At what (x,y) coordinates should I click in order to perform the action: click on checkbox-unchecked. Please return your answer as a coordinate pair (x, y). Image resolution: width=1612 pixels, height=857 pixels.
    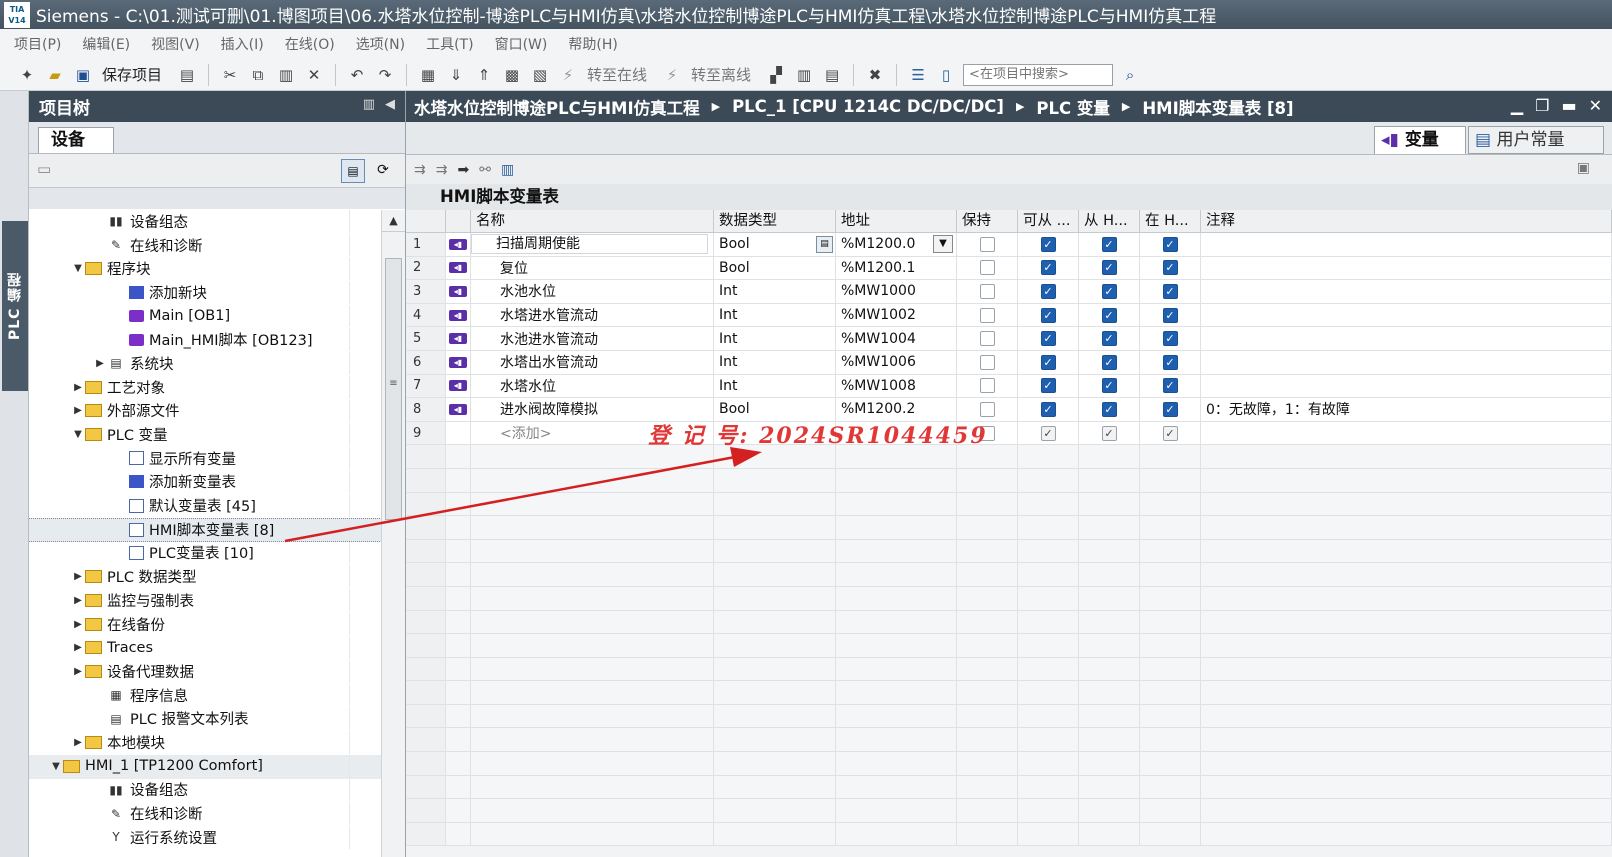
    Looking at the image, I should click on (987, 339).